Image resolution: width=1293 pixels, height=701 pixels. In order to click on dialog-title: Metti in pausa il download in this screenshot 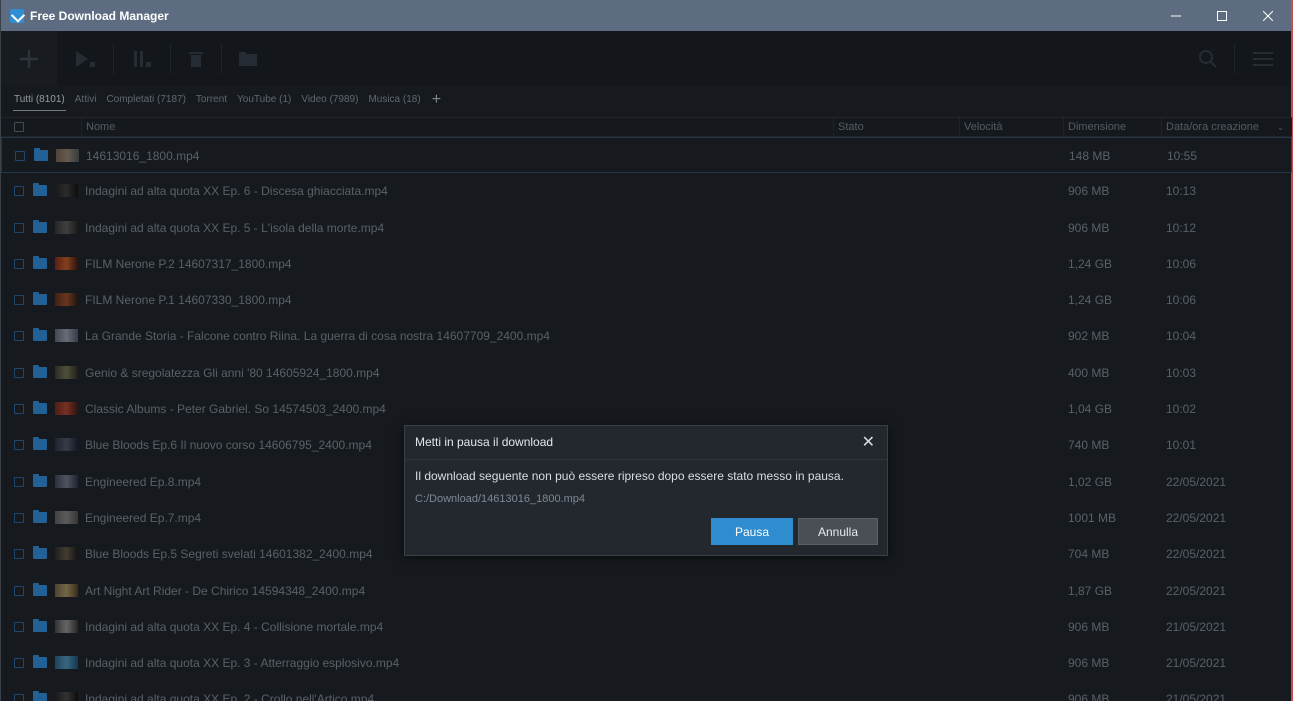, I will do `click(484, 442)`.